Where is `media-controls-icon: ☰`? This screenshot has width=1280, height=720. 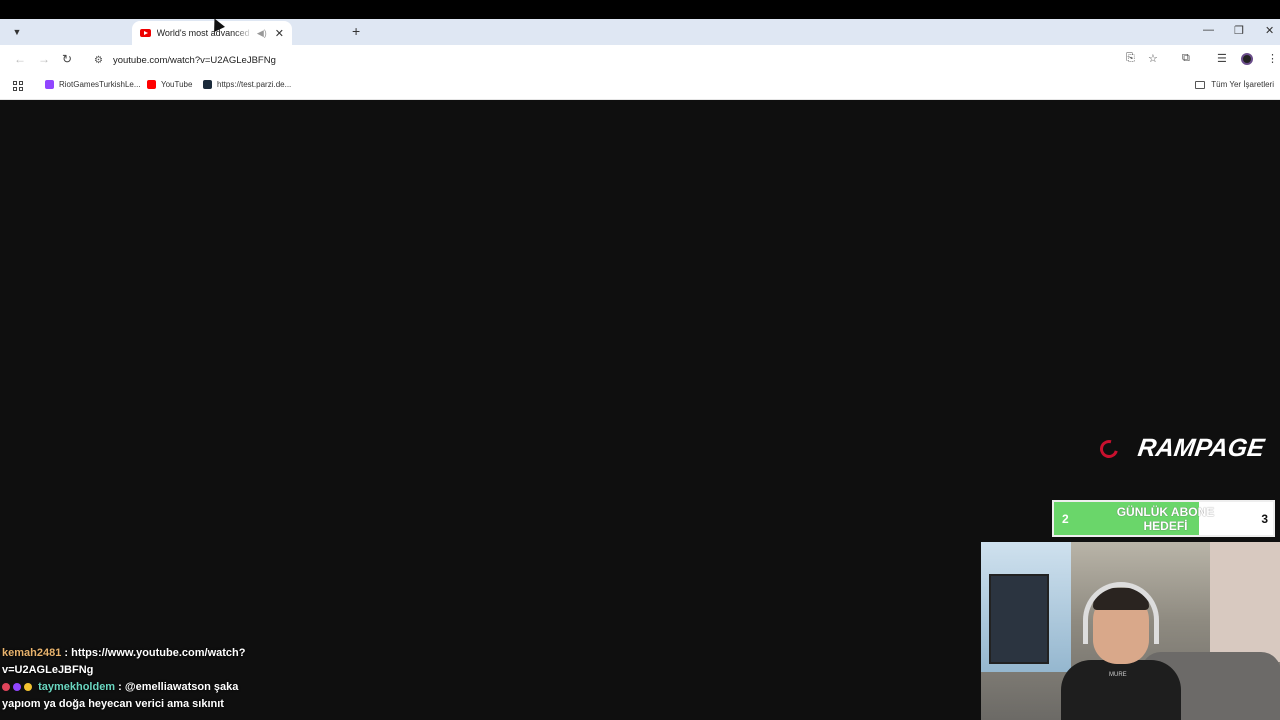
media-controls-icon: ☰ is located at coordinates (1222, 58).